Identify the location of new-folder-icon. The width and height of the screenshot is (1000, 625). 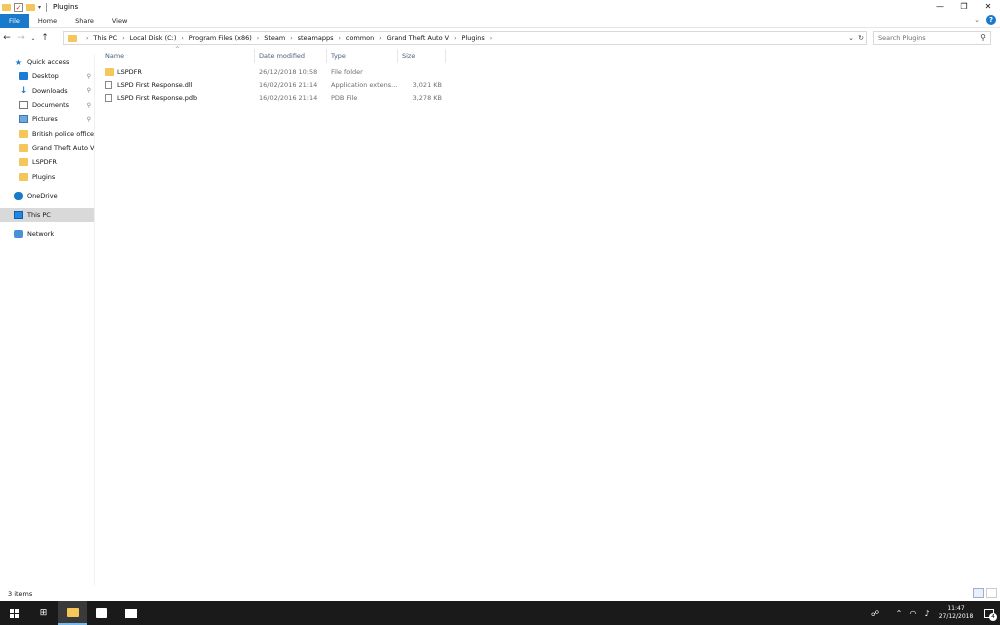
(30, 7).